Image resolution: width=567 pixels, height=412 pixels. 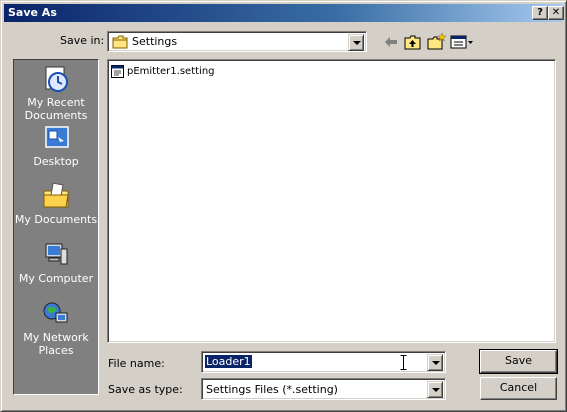 I want to click on save-button: Save, so click(x=518, y=361).